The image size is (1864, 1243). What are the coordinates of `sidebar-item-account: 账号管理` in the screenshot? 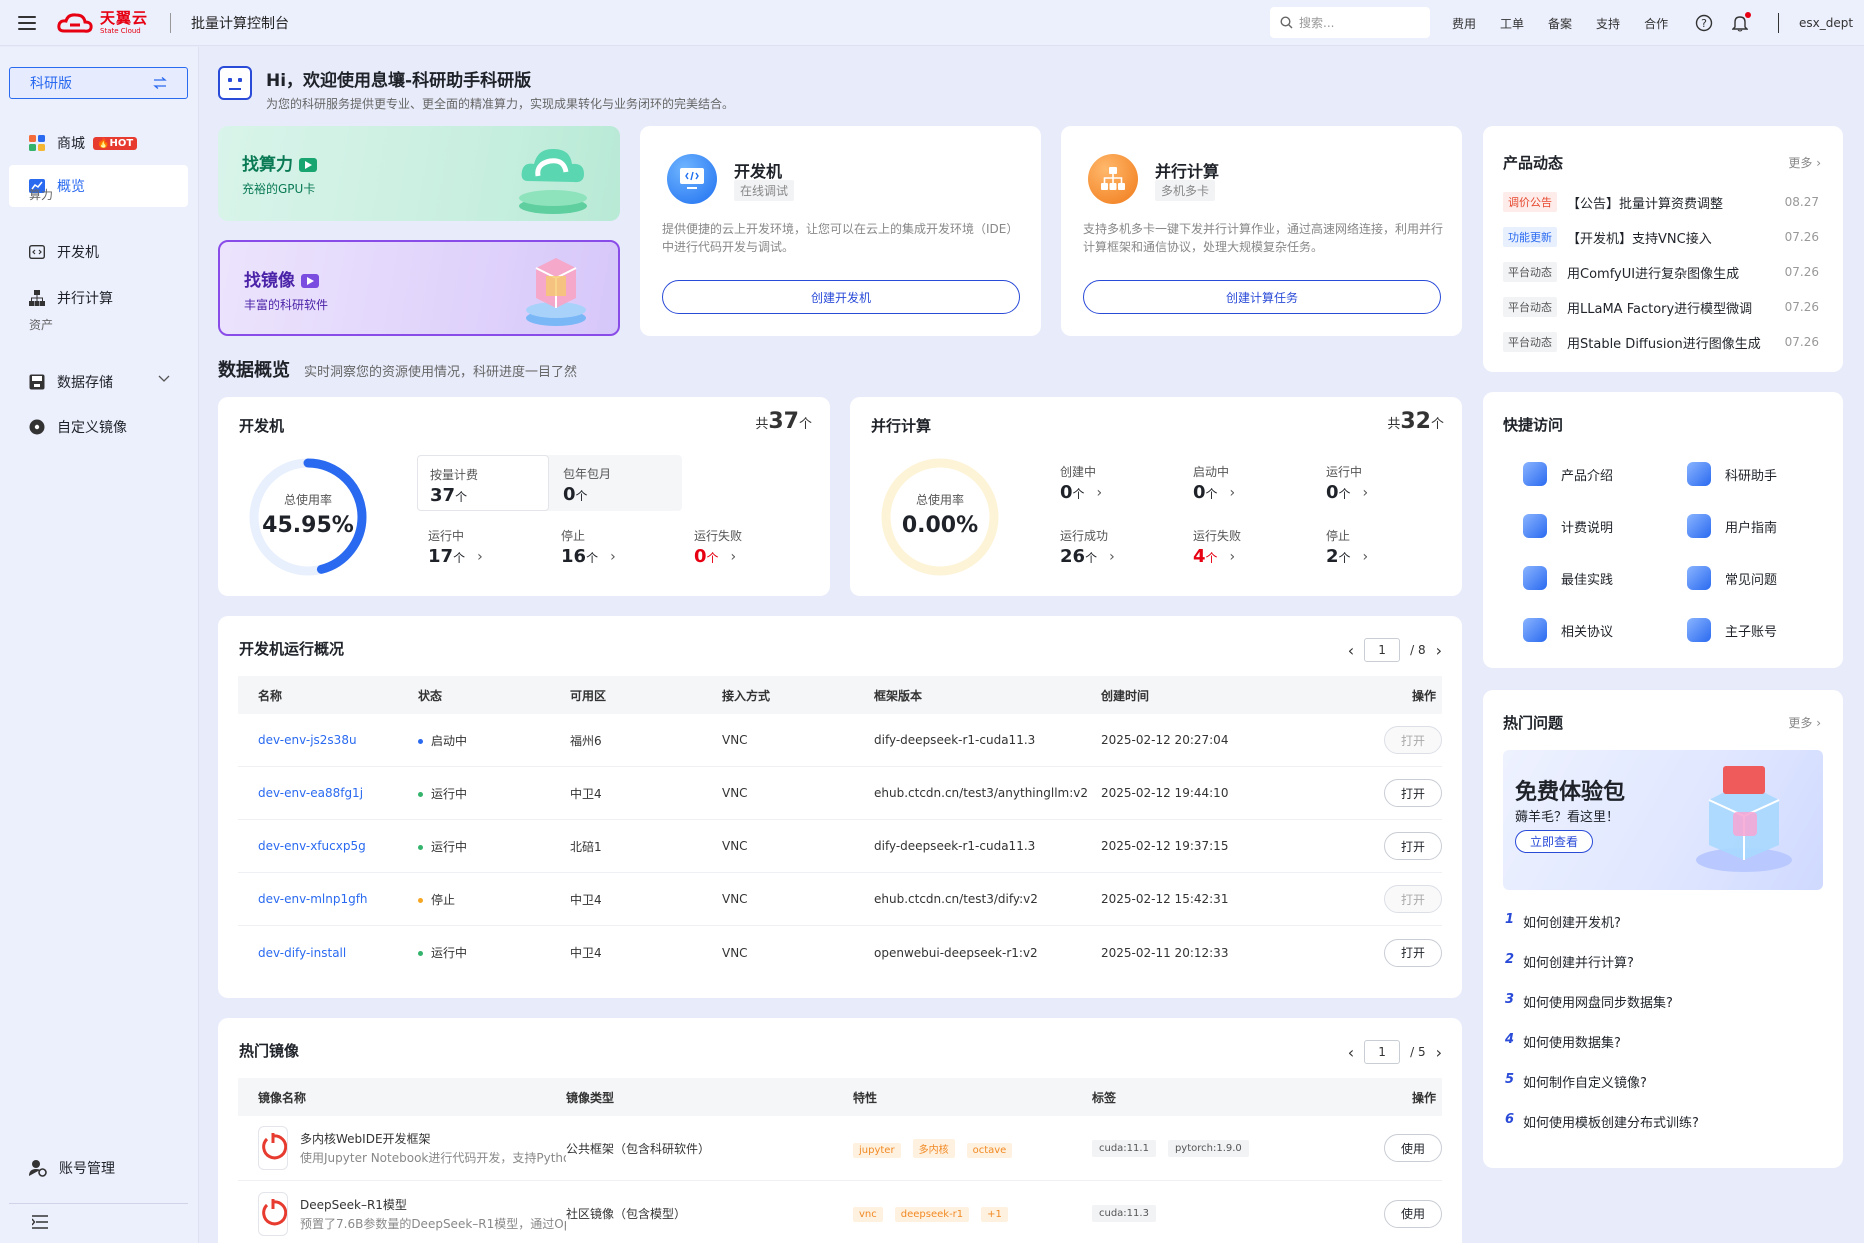 It's located at (98, 1168).